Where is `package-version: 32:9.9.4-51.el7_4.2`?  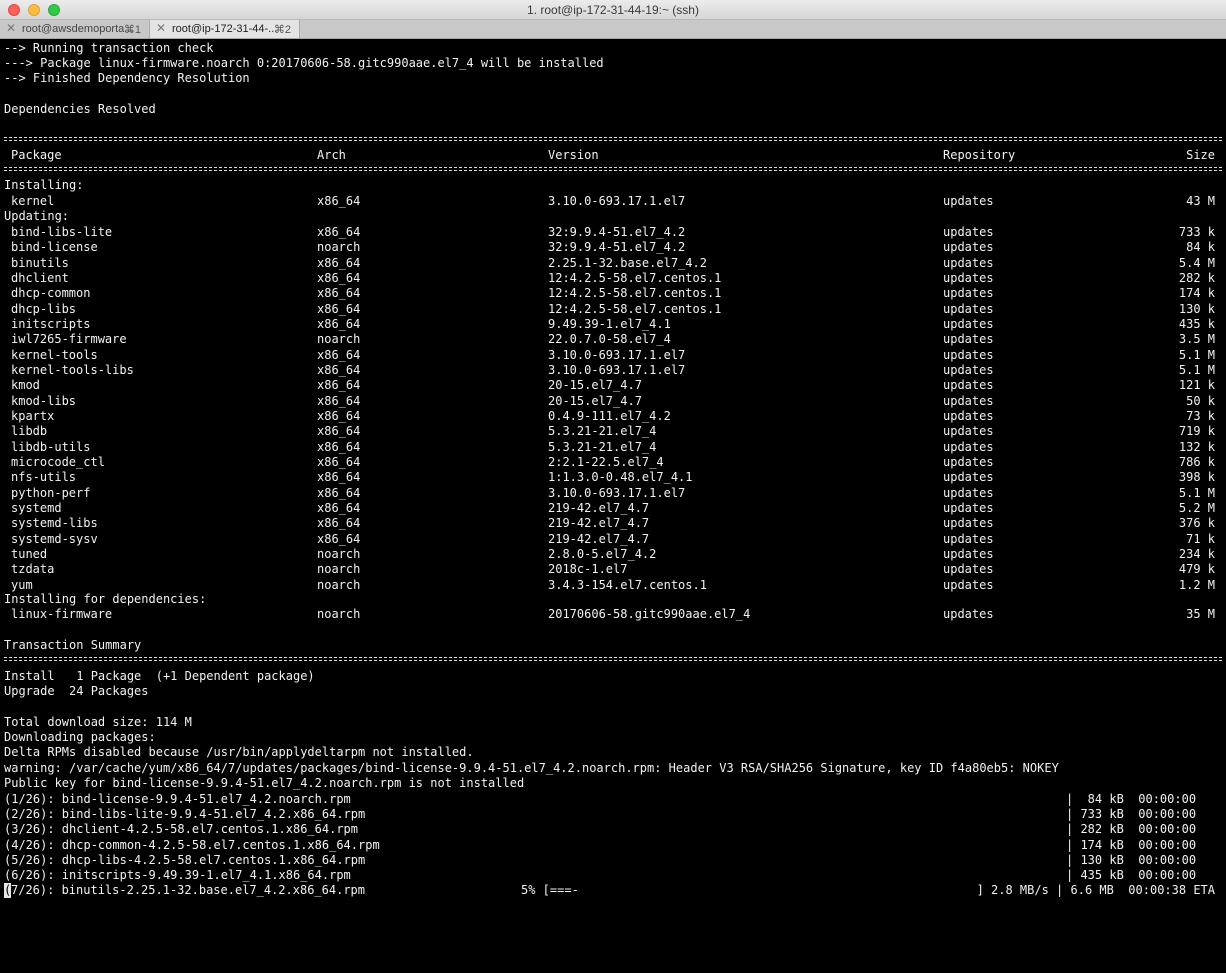 package-version: 32:9.9.4-51.el7_4.2 is located at coordinates (617, 247).